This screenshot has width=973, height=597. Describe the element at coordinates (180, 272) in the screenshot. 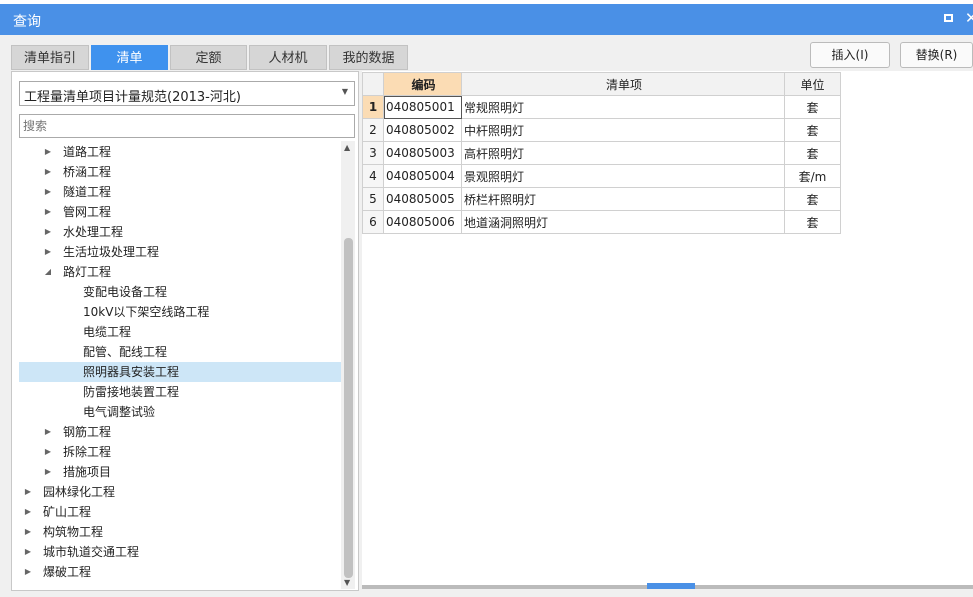

I see `tree-item: ◢ 路灯工程` at that location.